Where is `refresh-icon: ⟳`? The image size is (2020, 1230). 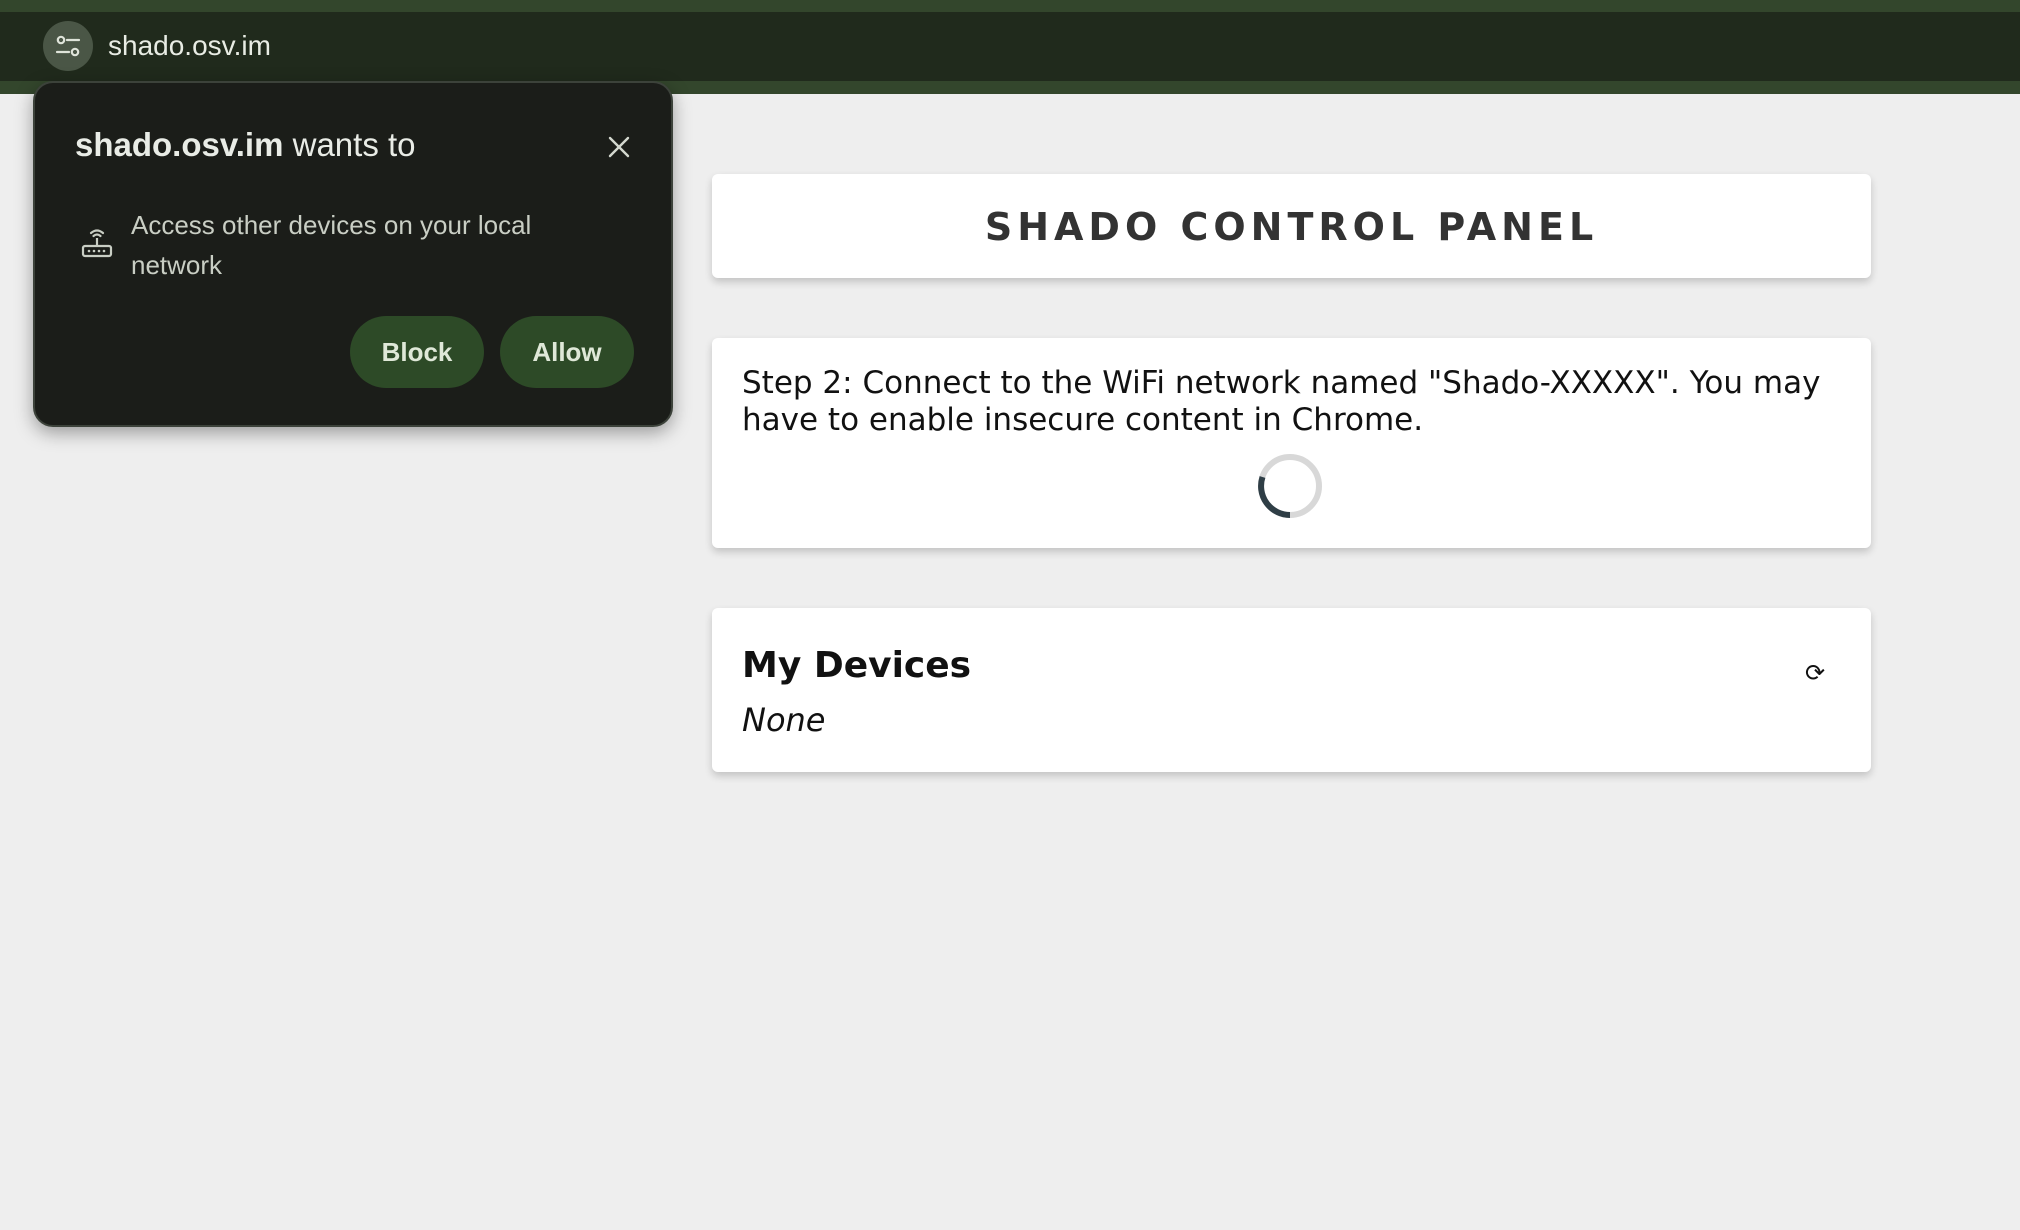
refresh-icon: ⟳ is located at coordinates (1815, 673).